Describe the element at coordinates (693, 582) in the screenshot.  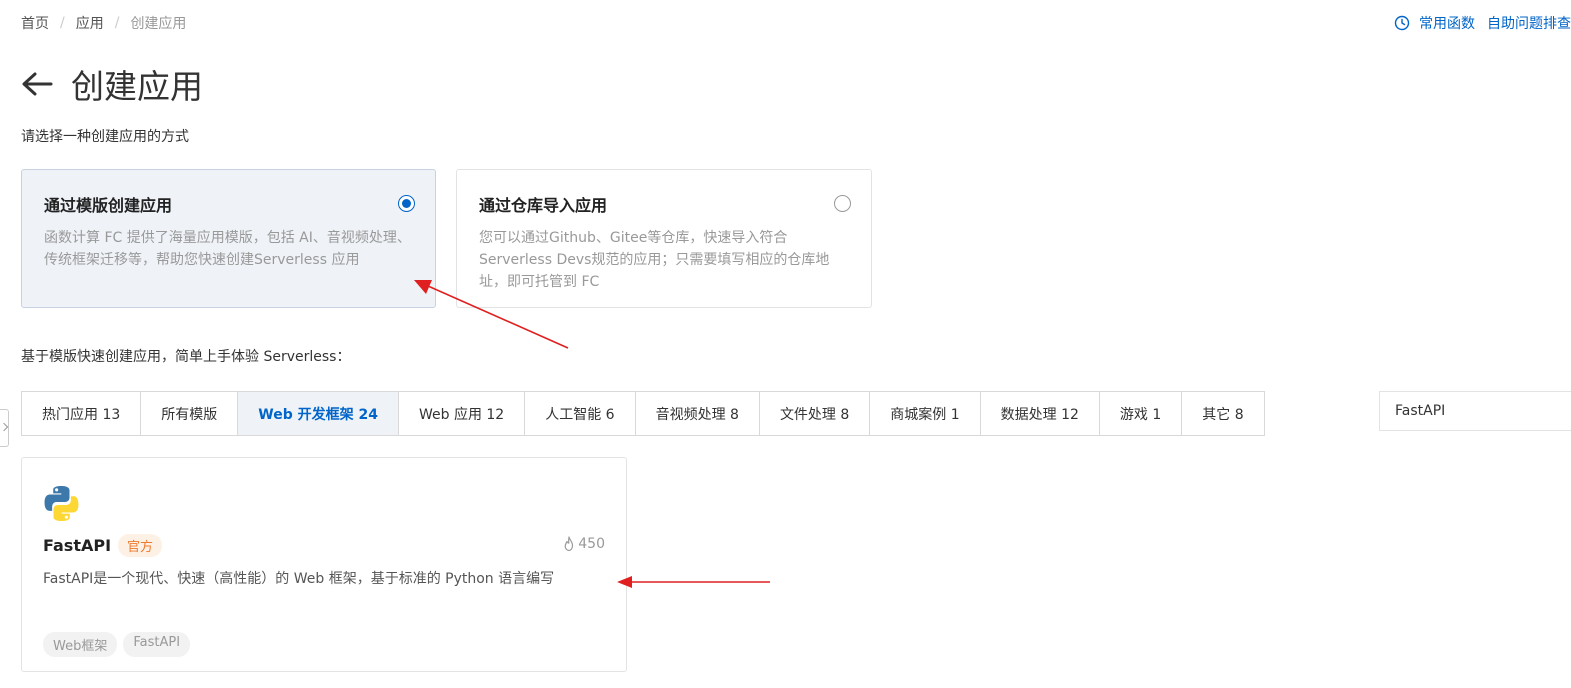
I see `annotation-arrow-to-fastapi-description` at that location.